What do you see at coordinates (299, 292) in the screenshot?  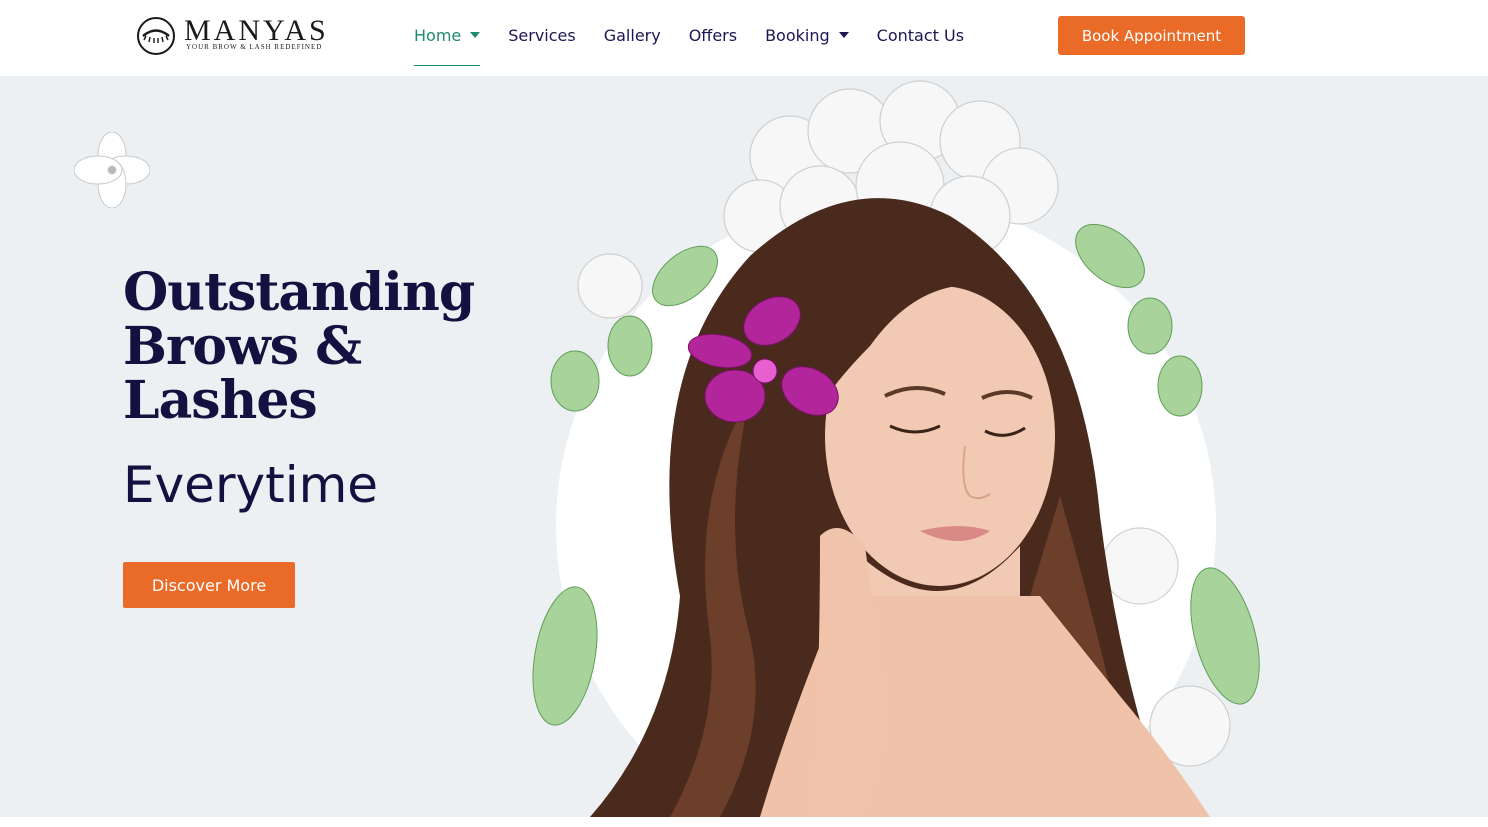 I see `headline-line: Outstanding` at bounding box center [299, 292].